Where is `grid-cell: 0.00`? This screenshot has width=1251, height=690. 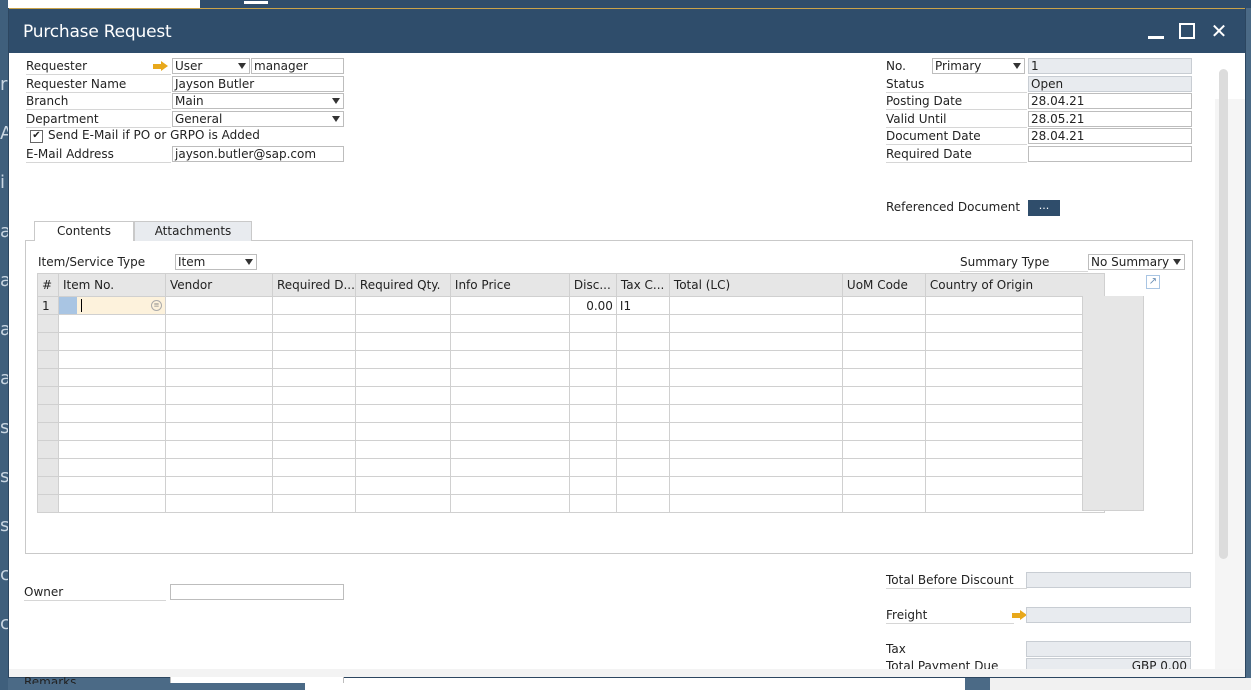 grid-cell: 0.00 is located at coordinates (592, 305).